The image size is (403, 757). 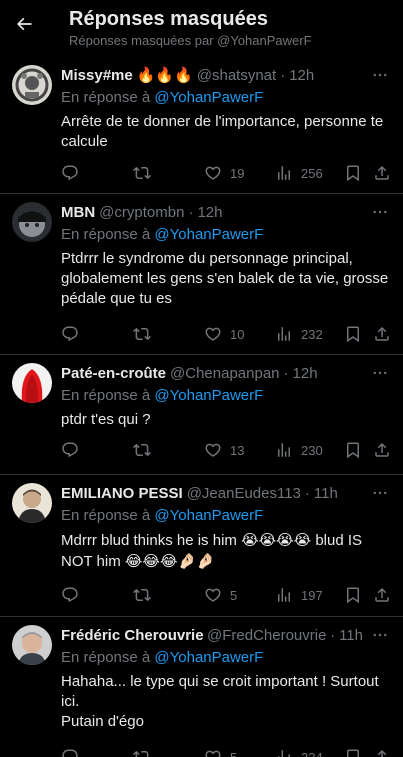 What do you see at coordinates (244, 493) in the screenshot?
I see `author-handle: @JeanEudes113` at bounding box center [244, 493].